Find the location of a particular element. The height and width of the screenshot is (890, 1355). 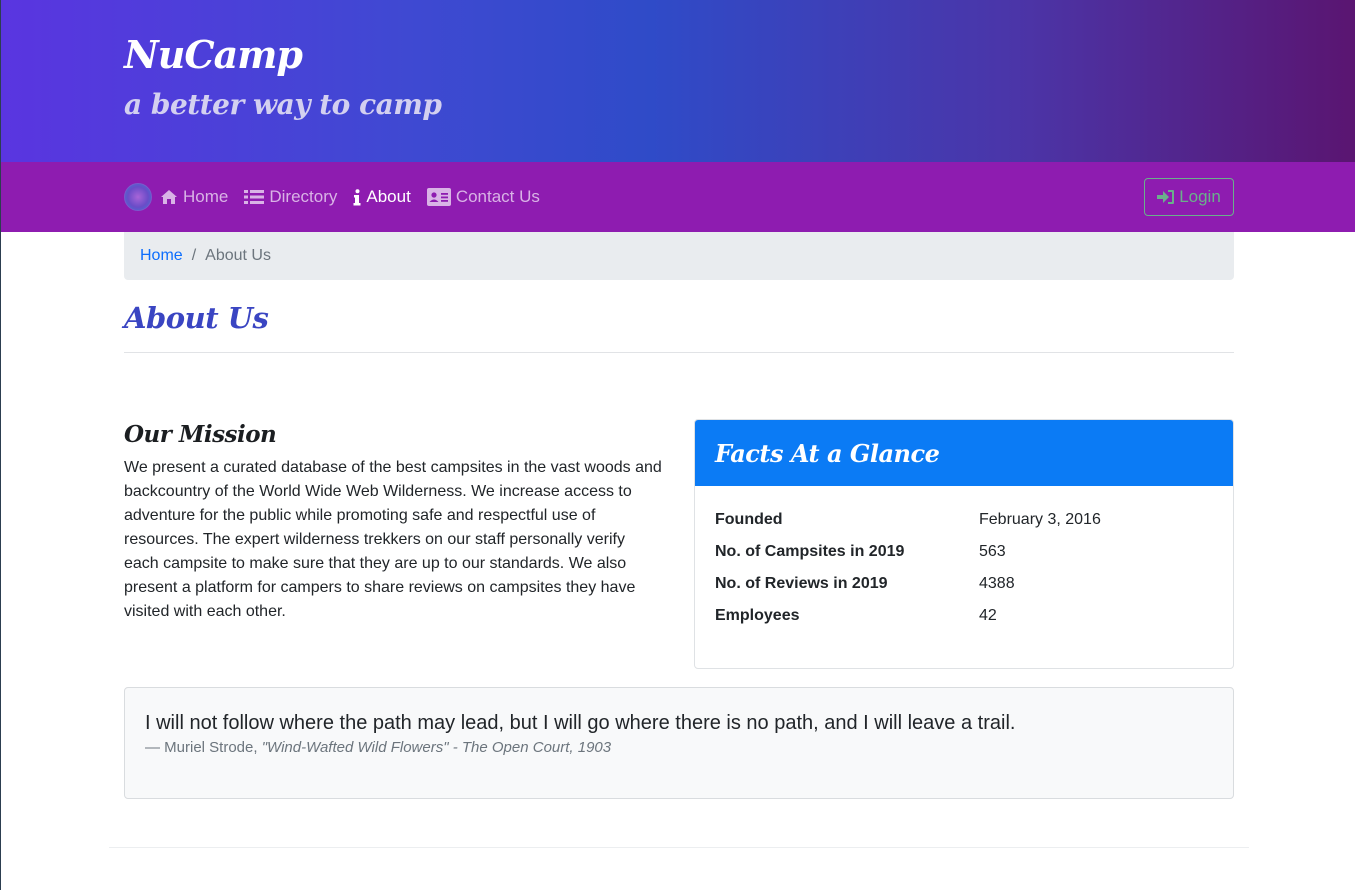

page-title: About Us is located at coordinates (196, 318).